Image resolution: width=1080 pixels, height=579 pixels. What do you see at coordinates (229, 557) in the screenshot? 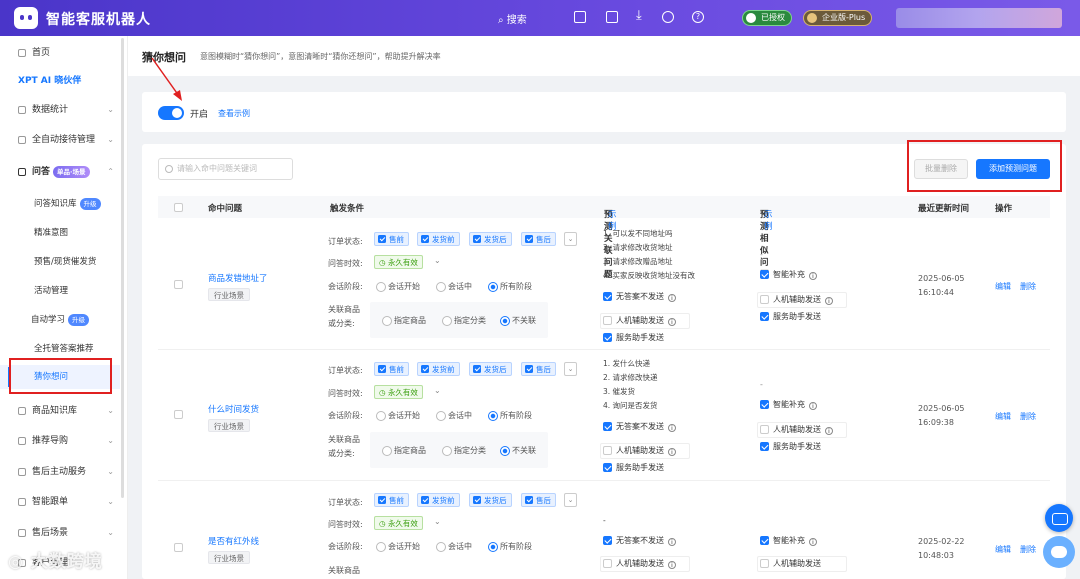
I see `question-tag: 行业场景` at bounding box center [229, 557].